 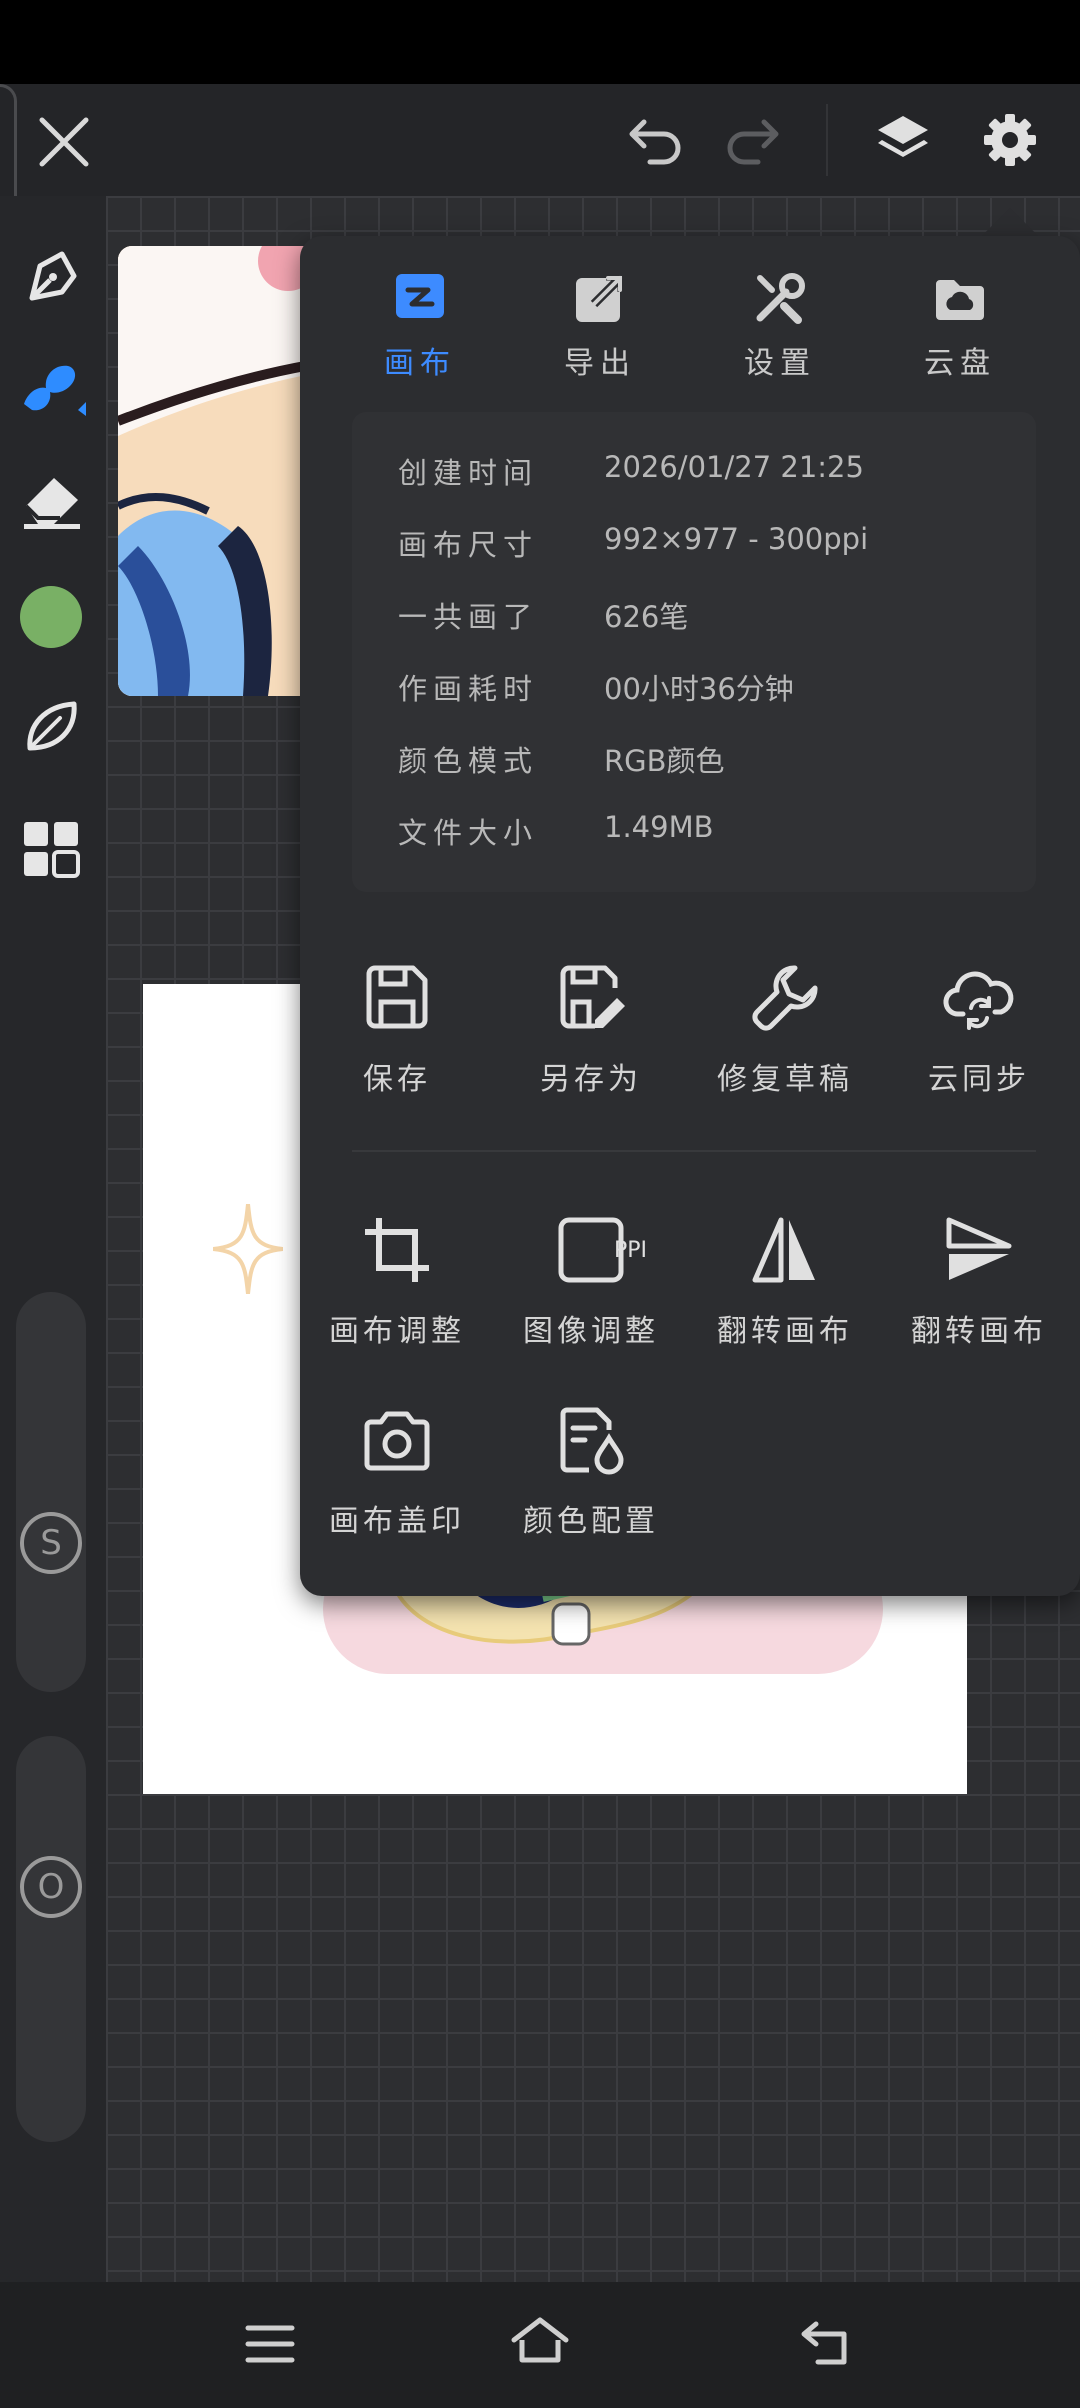 What do you see at coordinates (699, 689) in the screenshot?
I see `info-value: 00小时36分钟` at bounding box center [699, 689].